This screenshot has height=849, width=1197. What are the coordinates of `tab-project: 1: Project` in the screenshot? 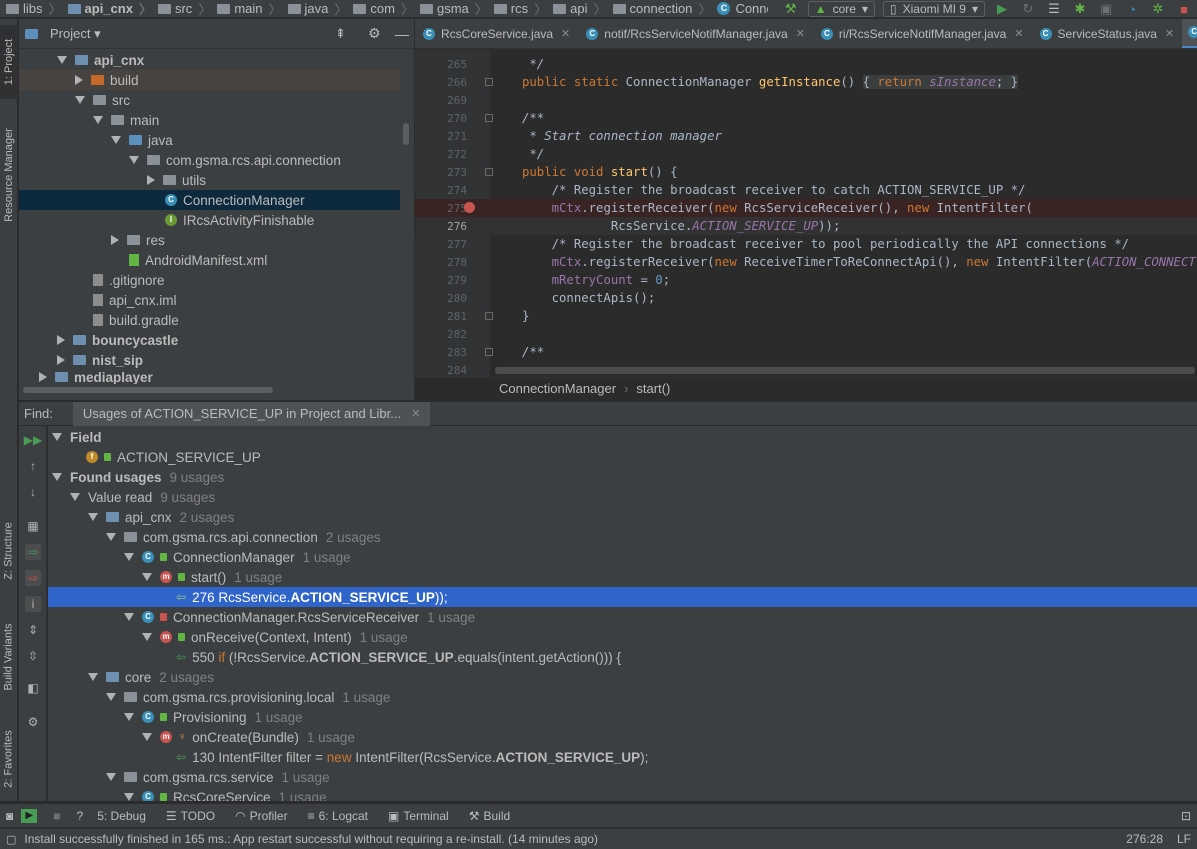 It's located at (9, 62).